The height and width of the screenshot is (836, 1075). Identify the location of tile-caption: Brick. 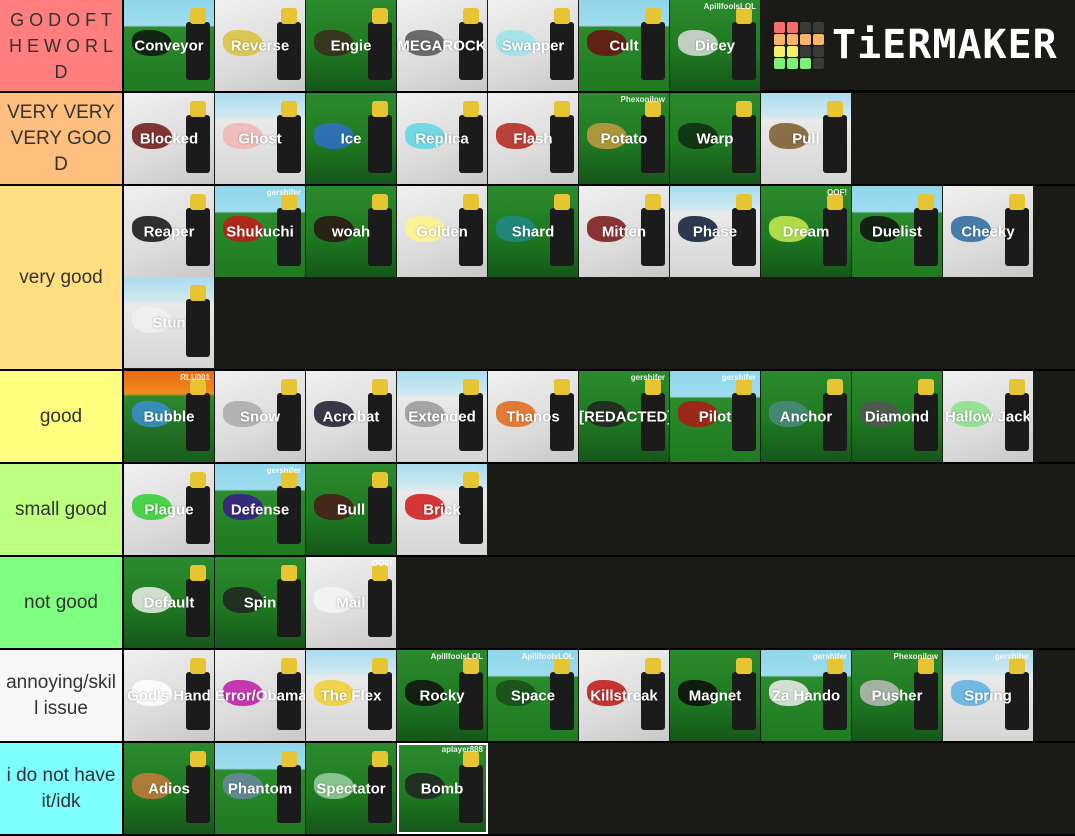
(442, 509).